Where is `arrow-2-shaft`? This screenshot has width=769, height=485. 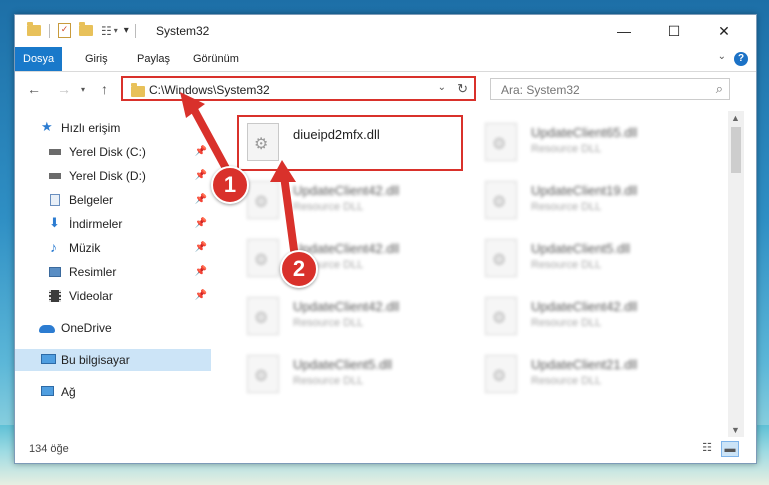
arrow-2-shaft is located at coordinates (289, 213).